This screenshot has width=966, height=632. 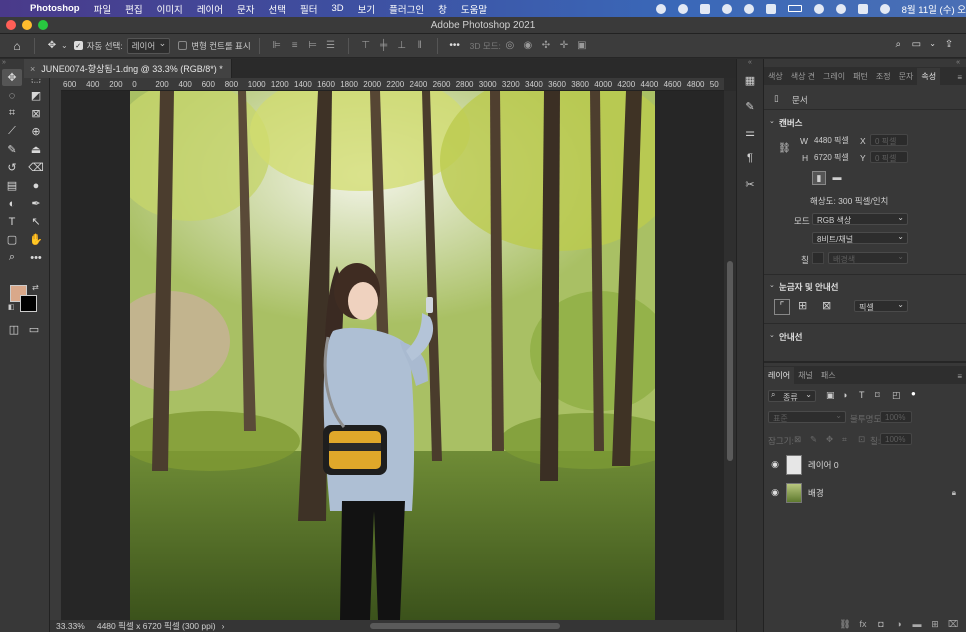 What do you see at coordinates (210, 9) in the screenshot?
I see `menu-layer: 레이어` at bounding box center [210, 9].